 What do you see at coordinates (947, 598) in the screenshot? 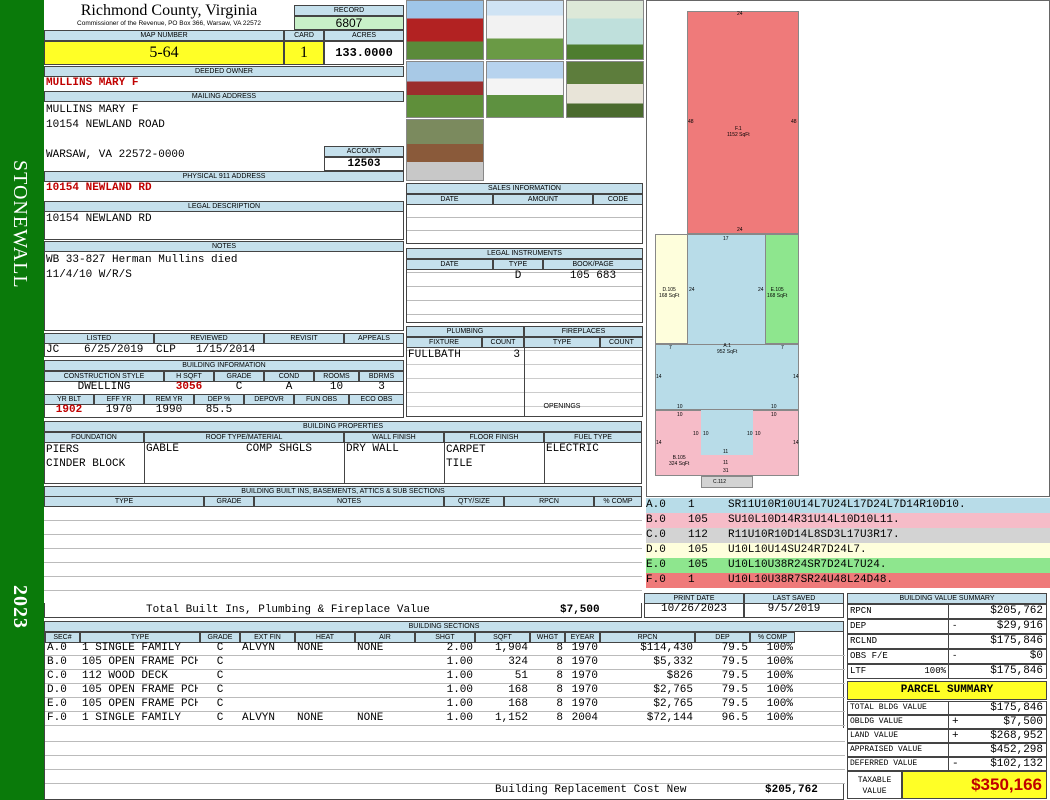
I see `bvs-label: BUILDING VALUE SUMMARY` at bounding box center [947, 598].